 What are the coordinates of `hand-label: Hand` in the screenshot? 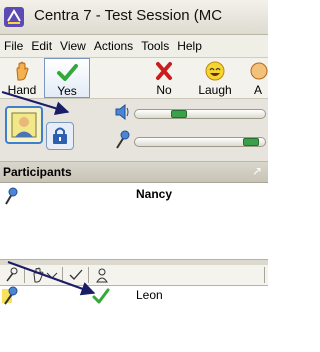 It's located at (22, 90).